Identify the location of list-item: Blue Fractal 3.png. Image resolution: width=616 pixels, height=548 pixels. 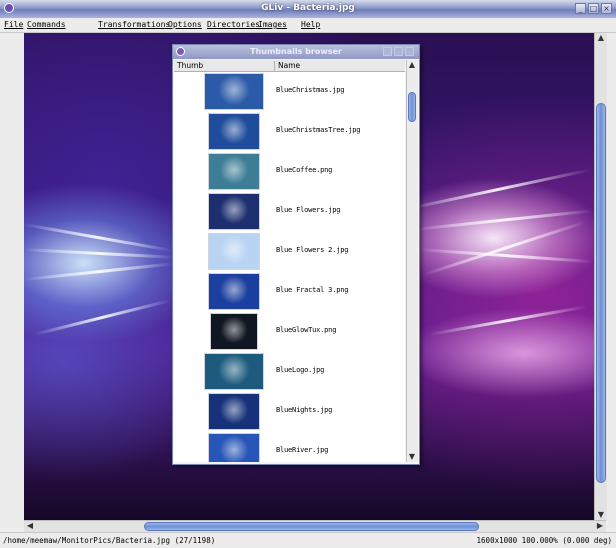
(289, 292).